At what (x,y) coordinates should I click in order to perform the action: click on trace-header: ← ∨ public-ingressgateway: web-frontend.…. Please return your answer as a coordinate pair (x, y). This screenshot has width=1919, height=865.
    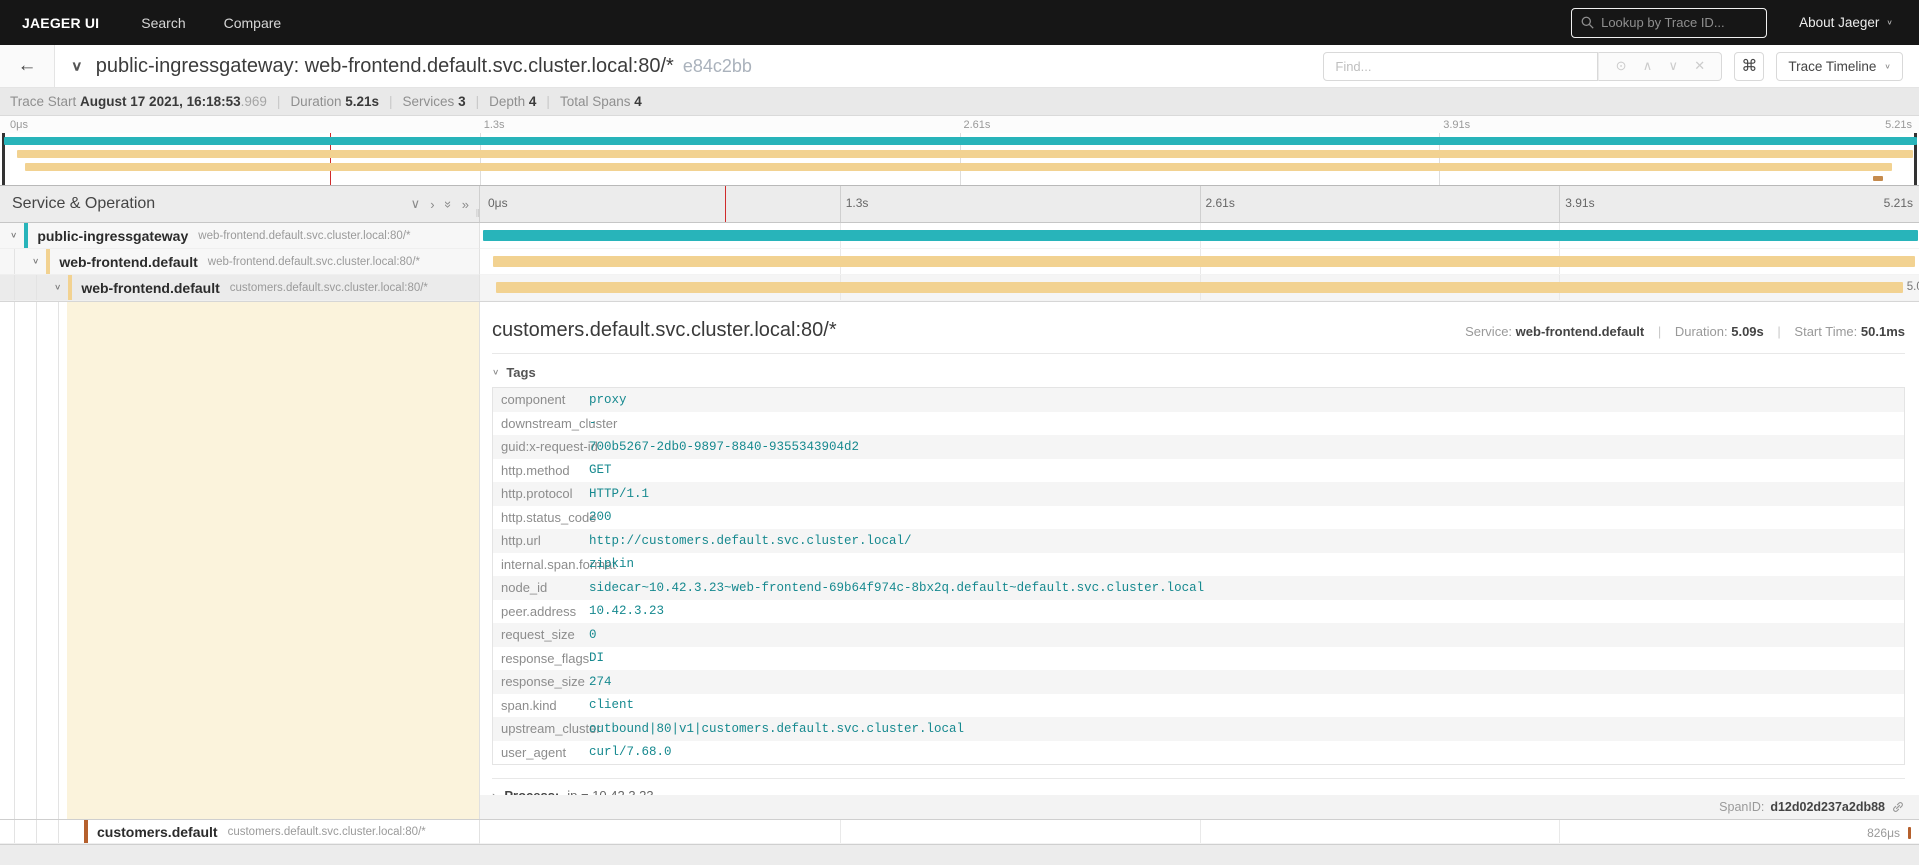
    Looking at the image, I should click on (959, 66).